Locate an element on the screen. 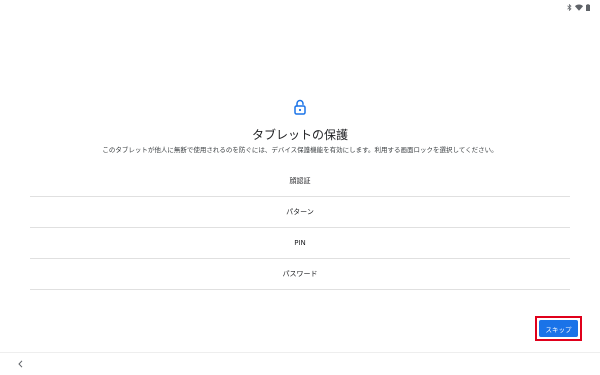  bluetooth-icon is located at coordinates (569, 7).